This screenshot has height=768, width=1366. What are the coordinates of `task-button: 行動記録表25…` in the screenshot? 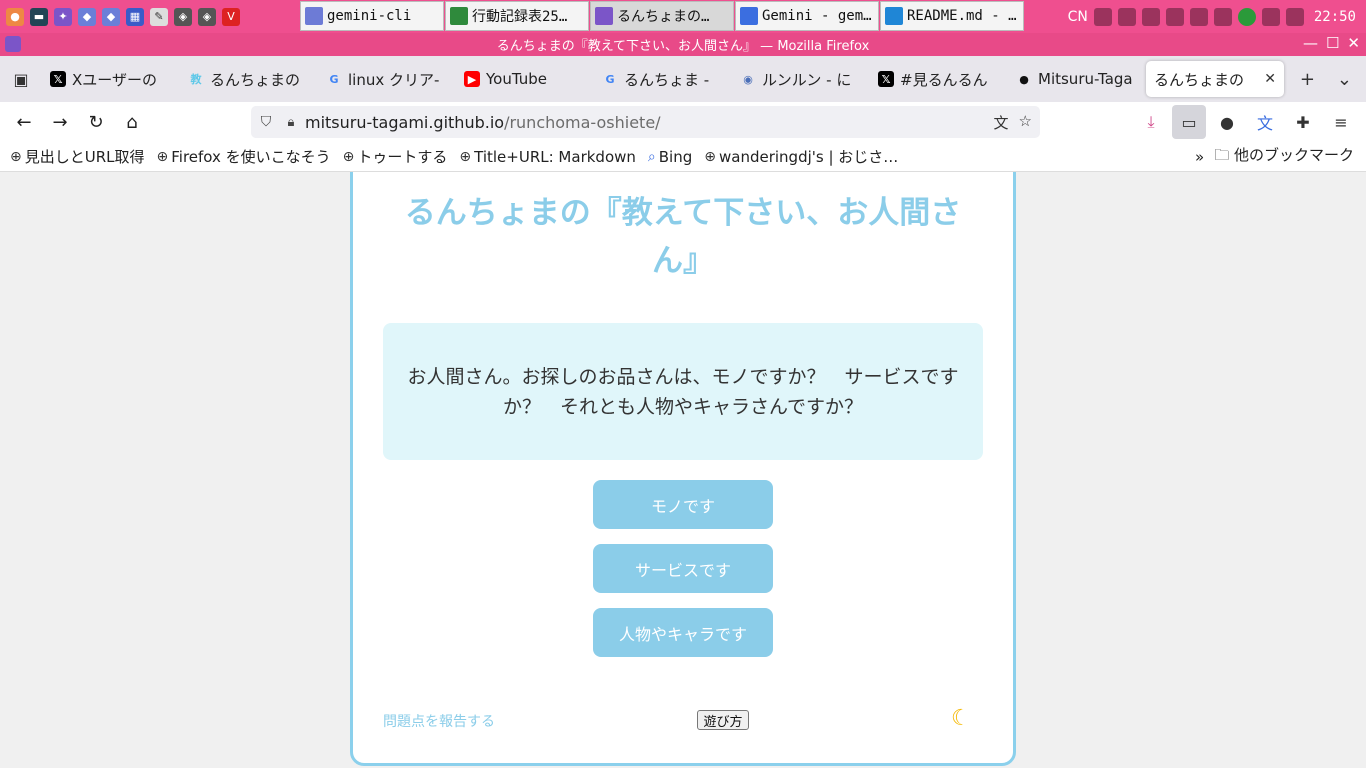 It's located at (517, 16).